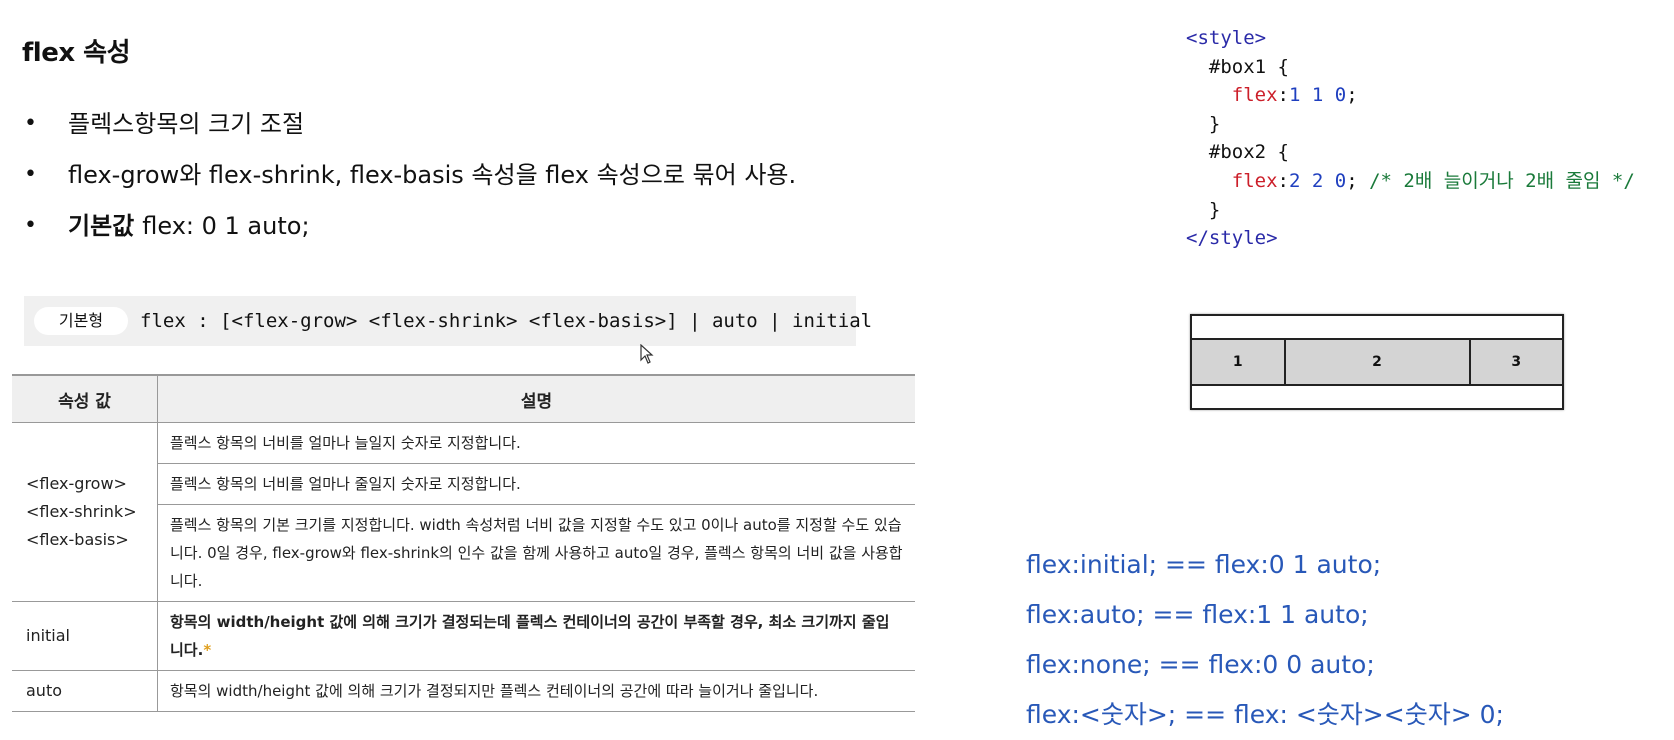  What do you see at coordinates (1352, 95) in the screenshot?
I see `code-box1-semicolon: ;` at bounding box center [1352, 95].